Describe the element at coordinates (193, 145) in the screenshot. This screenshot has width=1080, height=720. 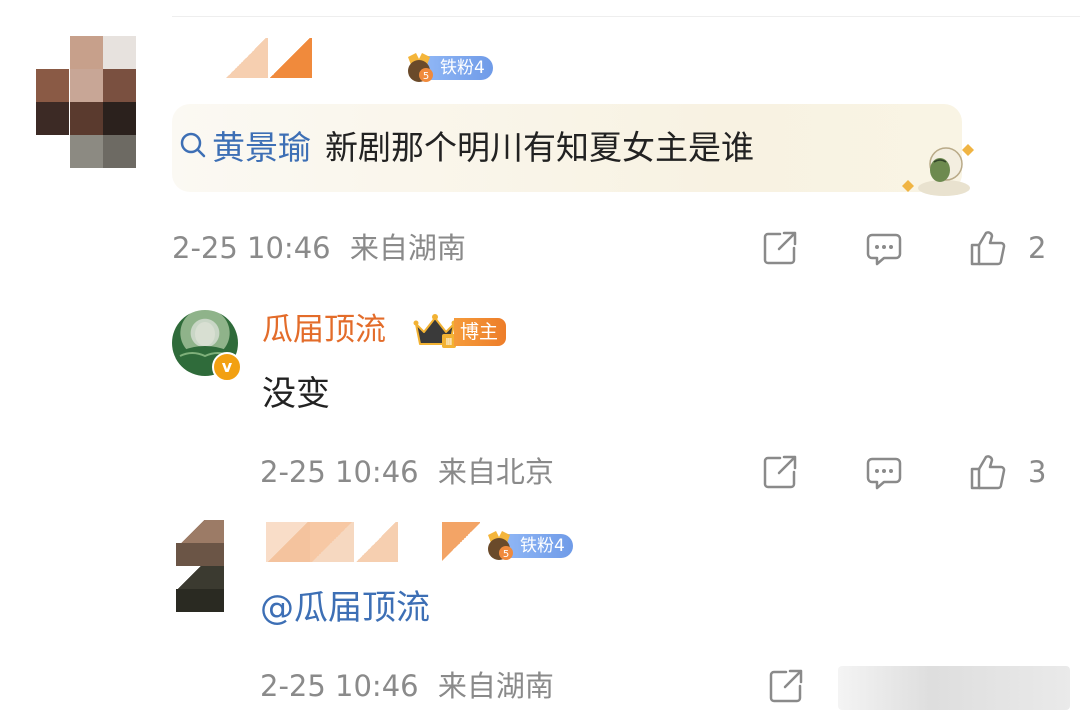
I see `search-icon` at that location.